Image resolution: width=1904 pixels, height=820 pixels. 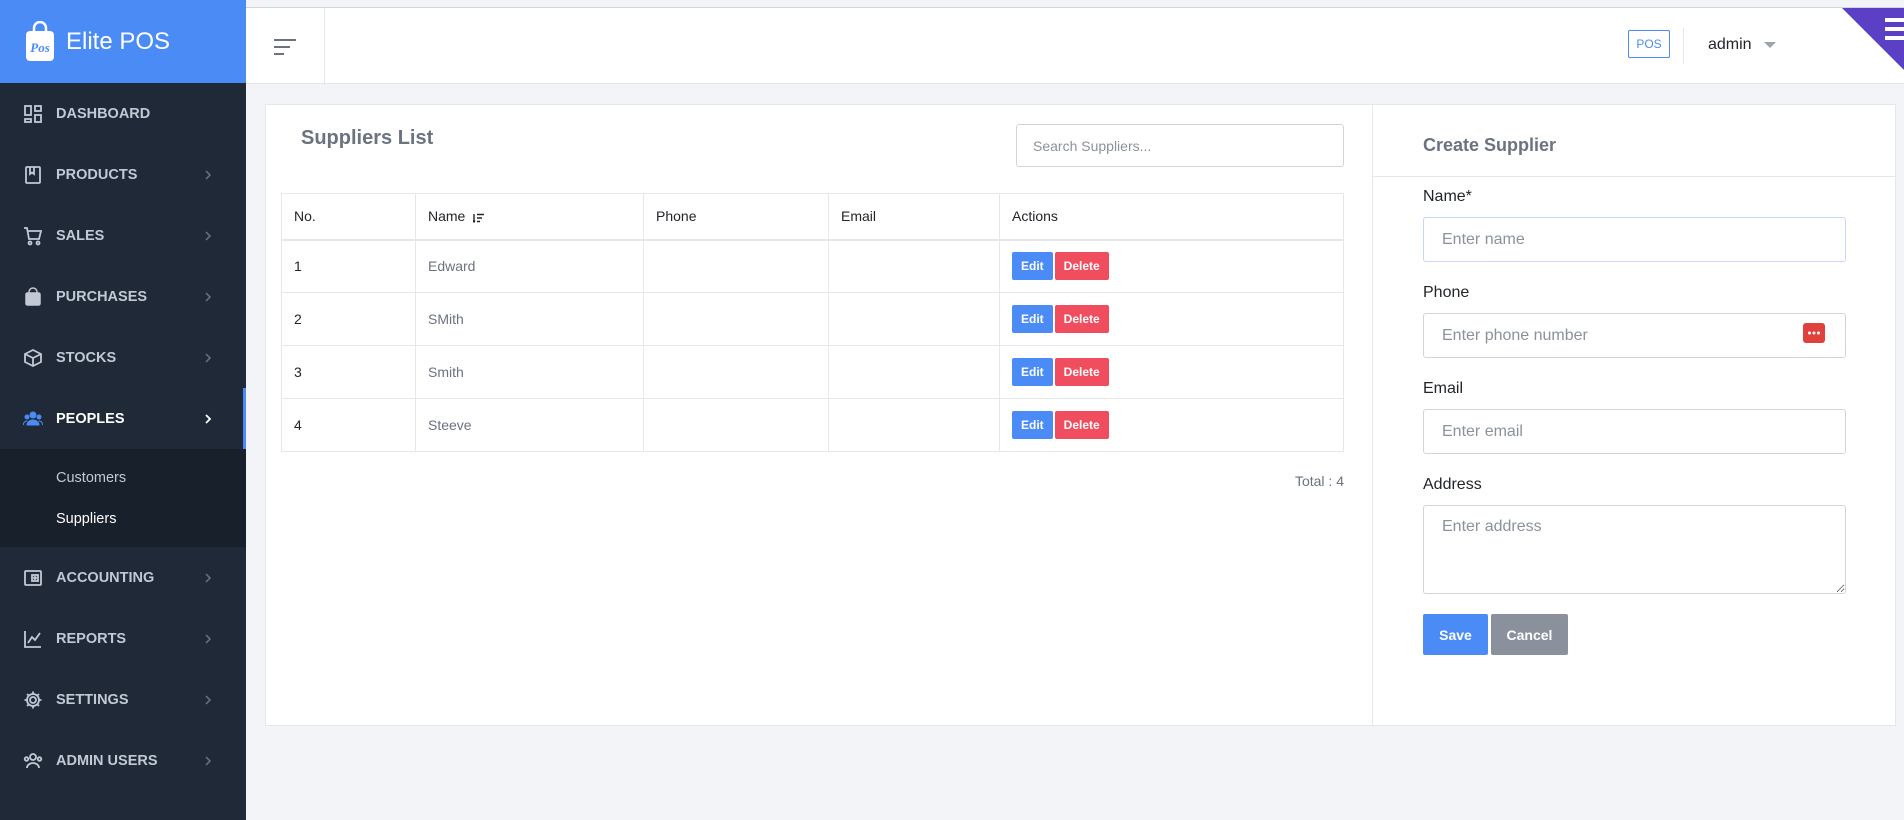 What do you see at coordinates (1649, 44) in the screenshot?
I see `pos-button: POS` at bounding box center [1649, 44].